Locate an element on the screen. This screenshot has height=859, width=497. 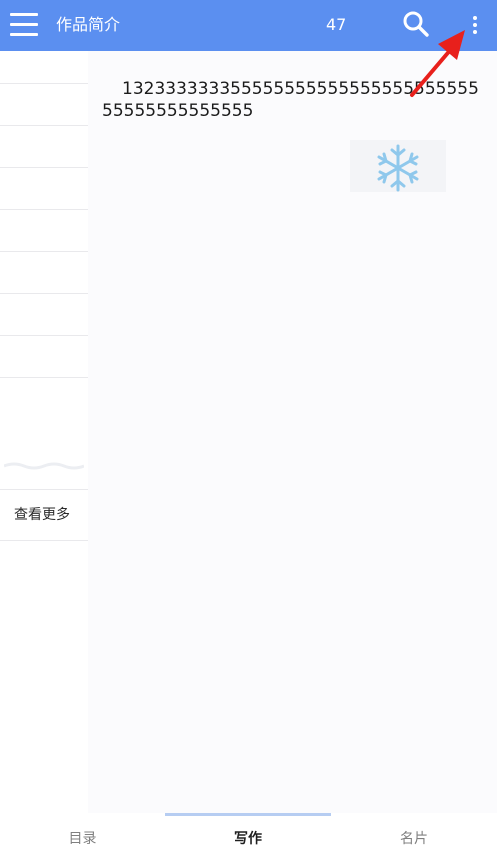
view-more-label: 查看更多 is located at coordinates (42, 515).